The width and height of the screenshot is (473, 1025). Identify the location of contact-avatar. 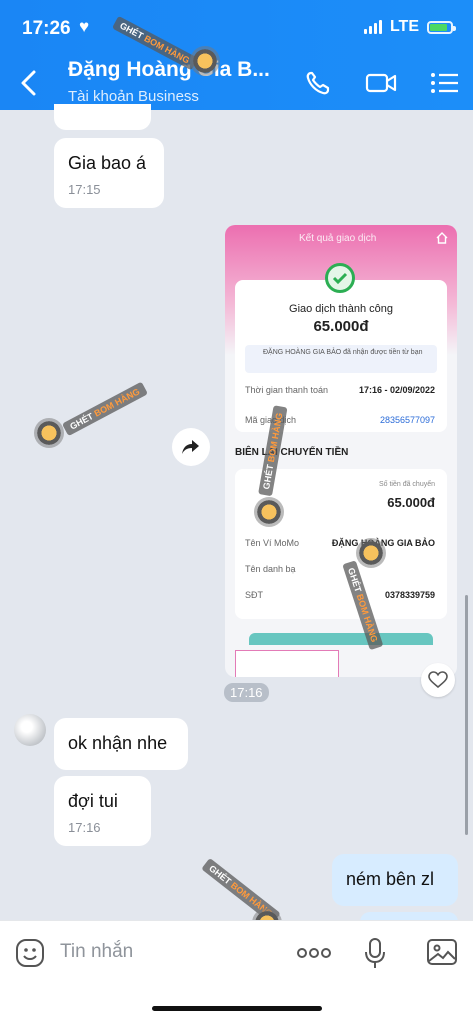
(30, 730).